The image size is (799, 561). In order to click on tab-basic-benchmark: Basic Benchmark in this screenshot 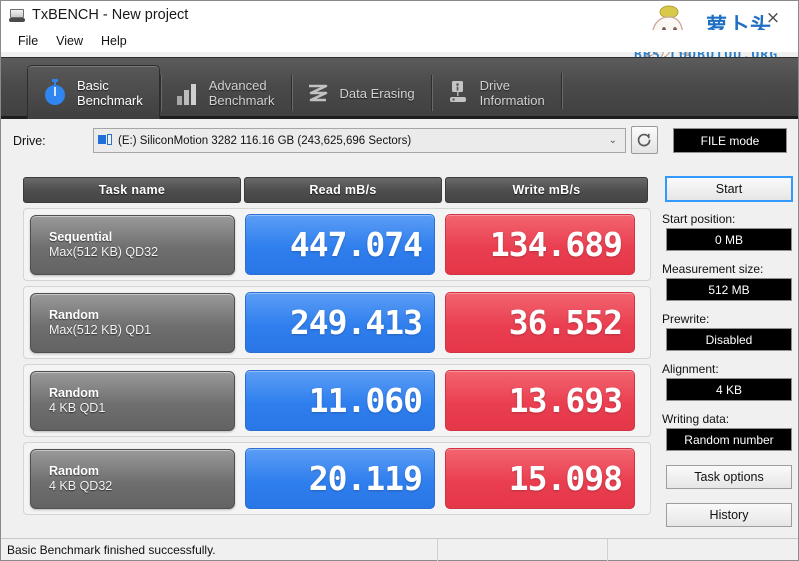, I will do `click(93, 92)`.